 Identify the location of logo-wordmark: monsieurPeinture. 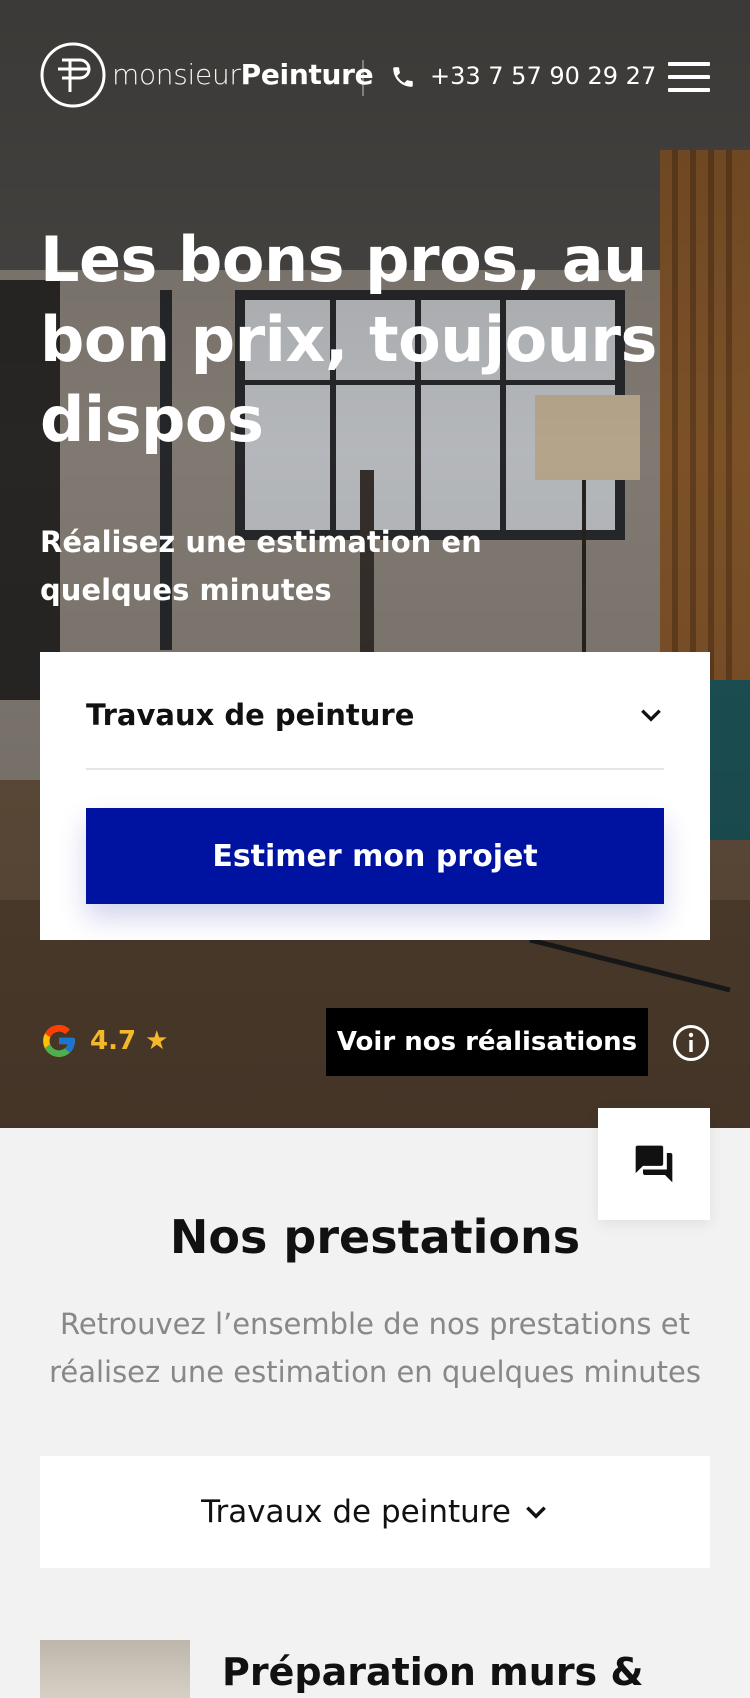
(243, 74).